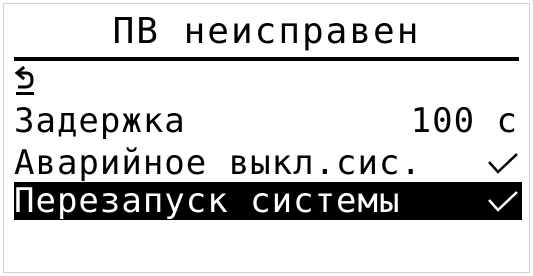 The height and width of the screenshot is (276, 533). What do you see at coordinates (464, 121) in the screenshot?
I see `delay-value: 100 с` at bounding box center [464, 121].